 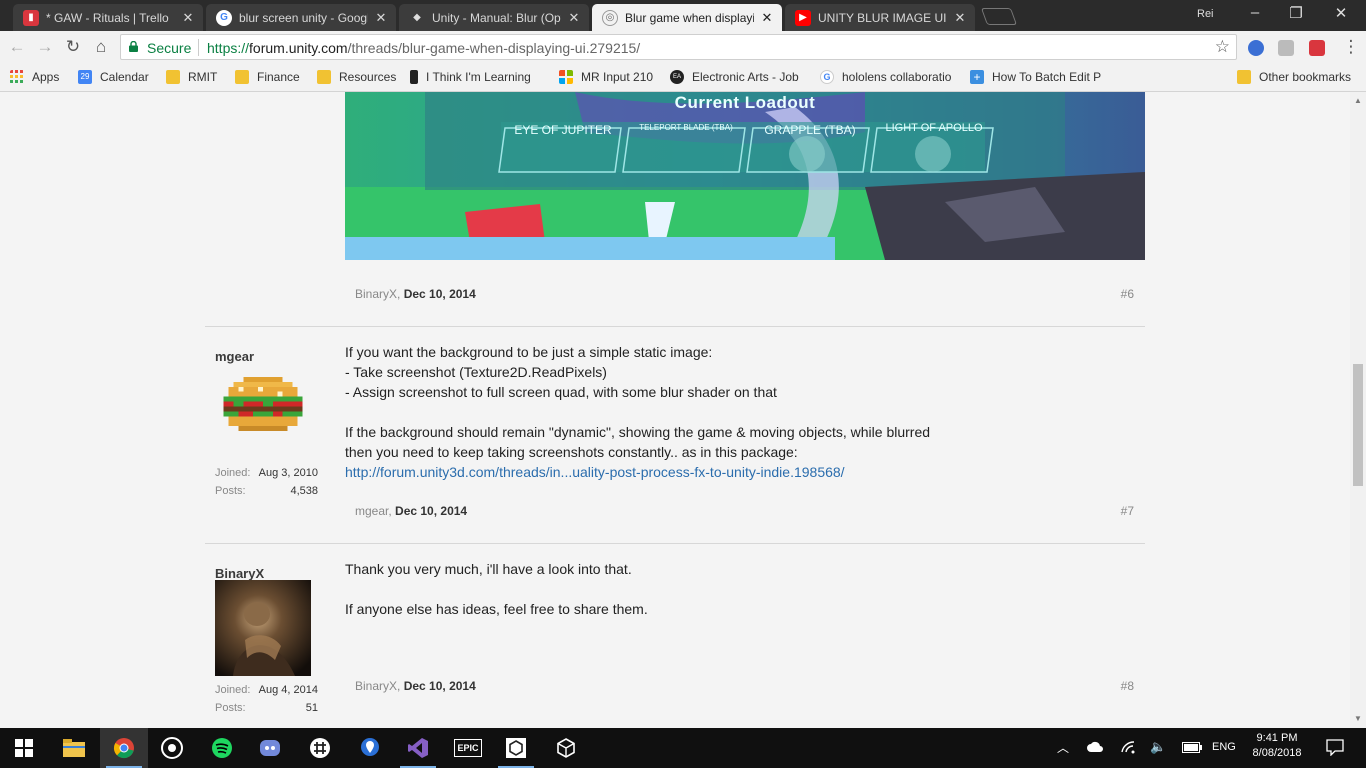 What do you see at coordinates (1122, 686) in the screenshot?
I see `post-permalink: #8` at bounding box center [1122, 686].